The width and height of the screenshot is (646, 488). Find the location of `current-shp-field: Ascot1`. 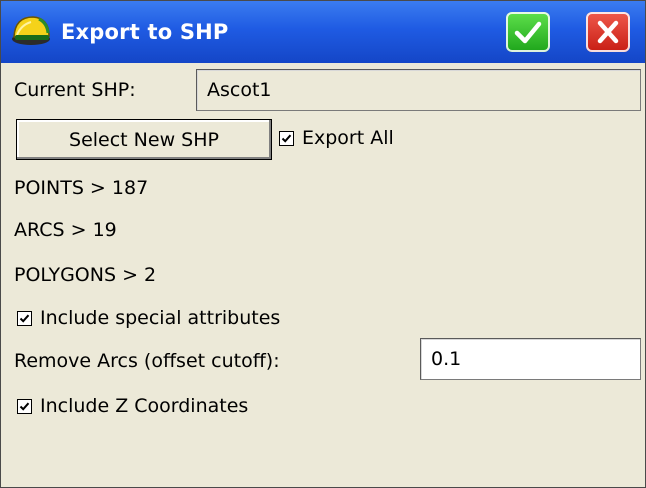

current-shp-field: Ascot1 is located at coordinates (418, 90).